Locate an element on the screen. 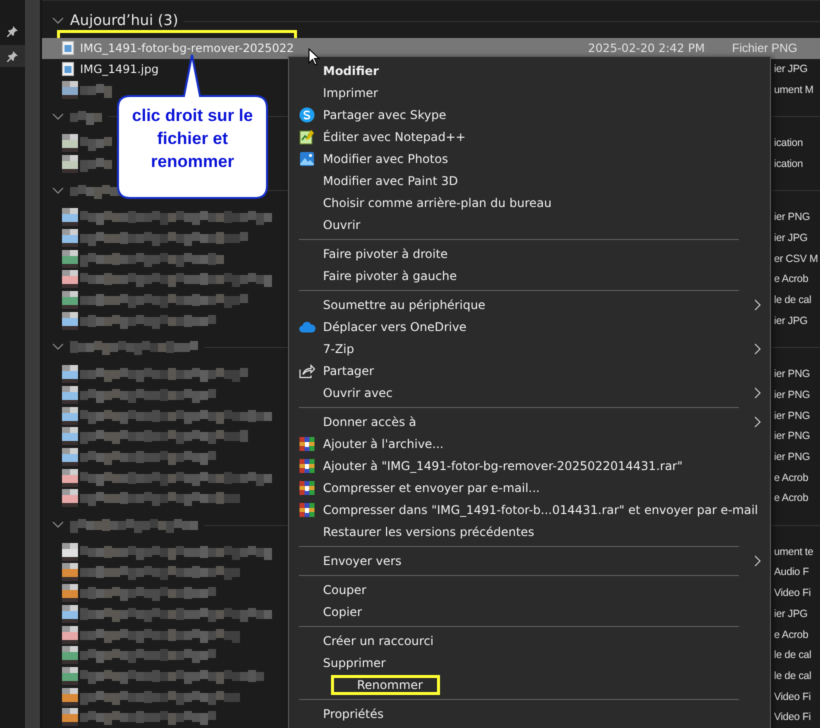  type-cell-text: ument te is located at coordinates (793, 552).